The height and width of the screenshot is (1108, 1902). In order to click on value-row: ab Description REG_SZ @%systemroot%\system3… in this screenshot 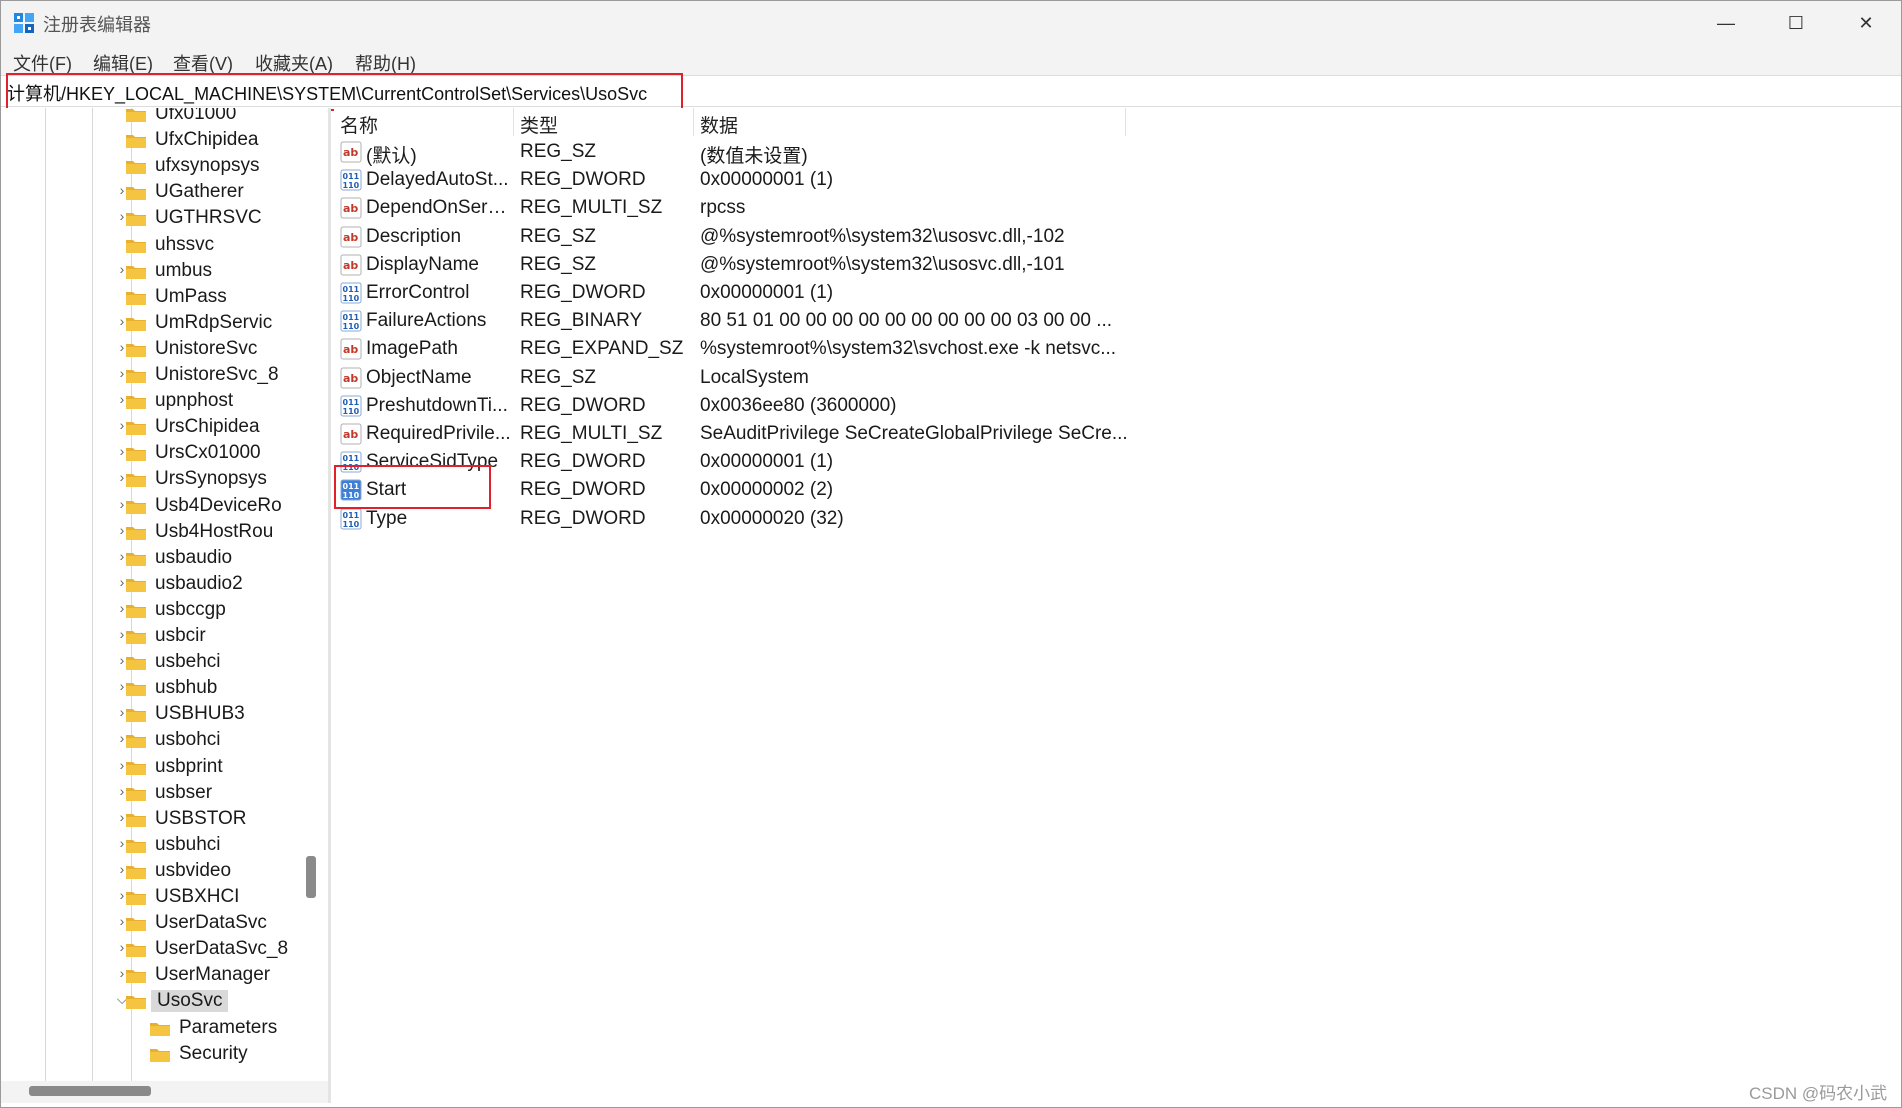, I will do `click(734, 237)`.